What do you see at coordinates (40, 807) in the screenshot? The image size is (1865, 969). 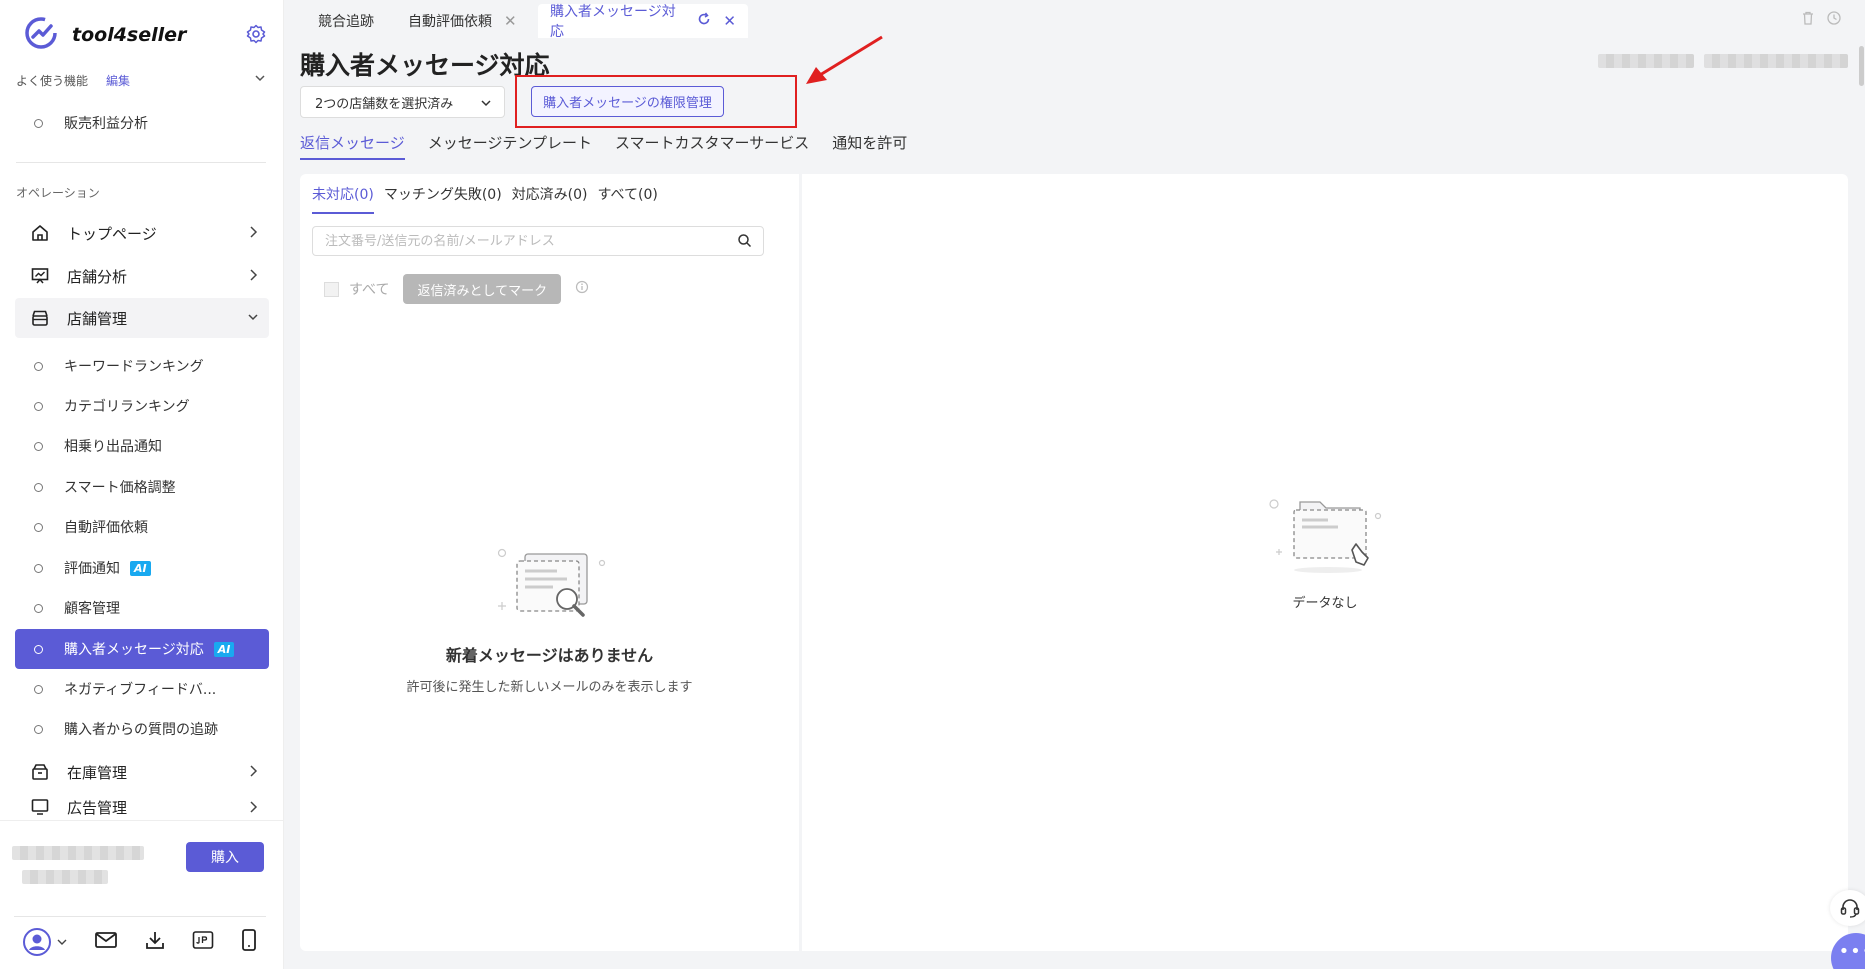 I see `monitor-icon` at bounding box center [40, 807].